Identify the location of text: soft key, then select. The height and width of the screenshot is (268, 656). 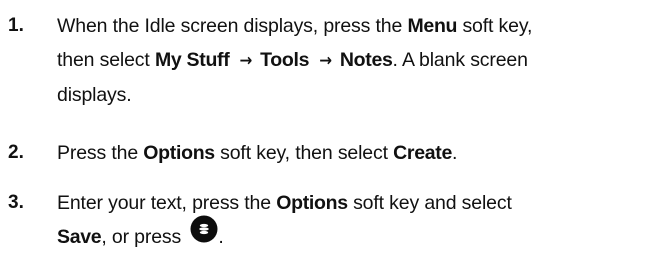
(304, 153).